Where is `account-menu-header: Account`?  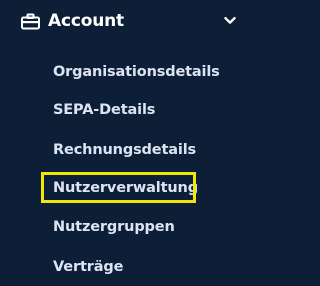 account-menu-header: Account is located at coordinates (123, 22).